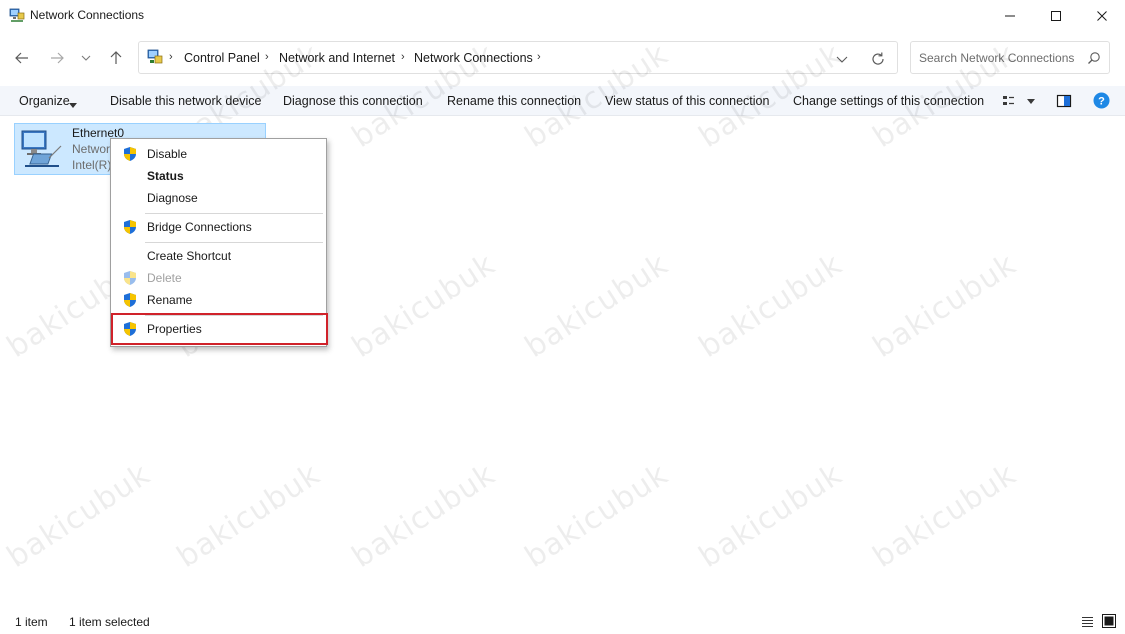  I want to click on recent-locations-button, so click(86, 58).